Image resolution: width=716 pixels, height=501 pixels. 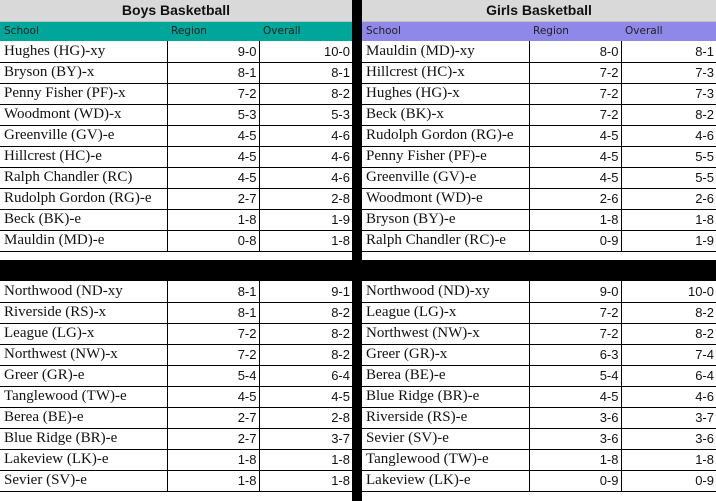 I want to click on school-cell: Northwood (ND)-xy, so click(x=445, y=292).